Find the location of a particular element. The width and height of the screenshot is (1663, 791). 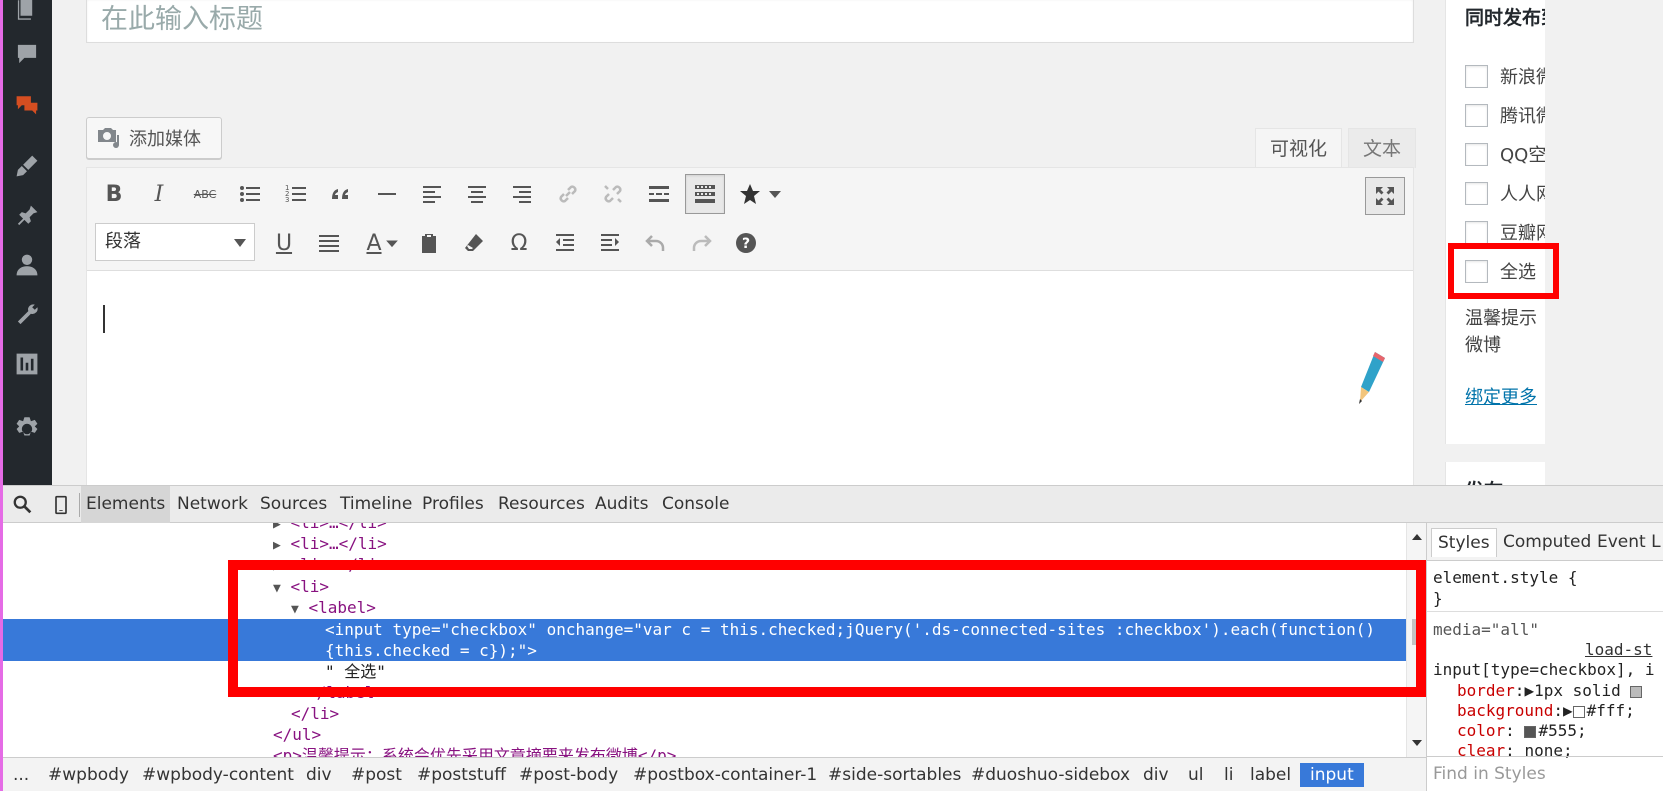

insert-link-icon is located at coordinates (568, 194).